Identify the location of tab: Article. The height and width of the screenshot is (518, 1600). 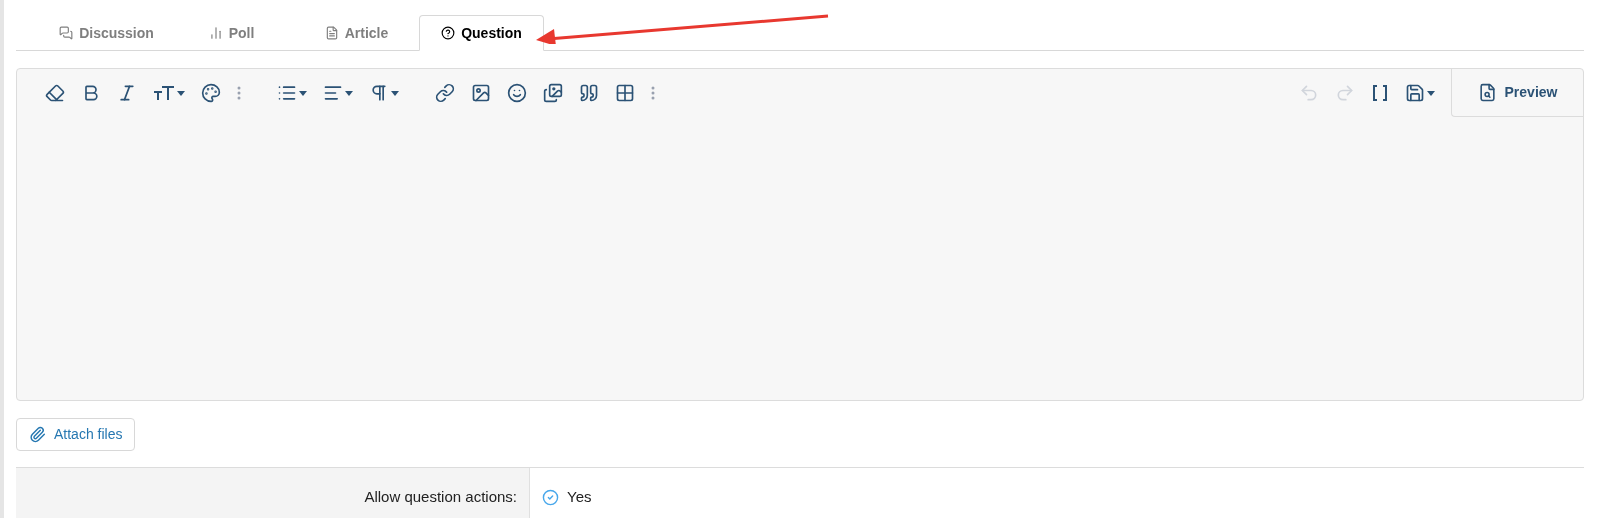
(356, 33).